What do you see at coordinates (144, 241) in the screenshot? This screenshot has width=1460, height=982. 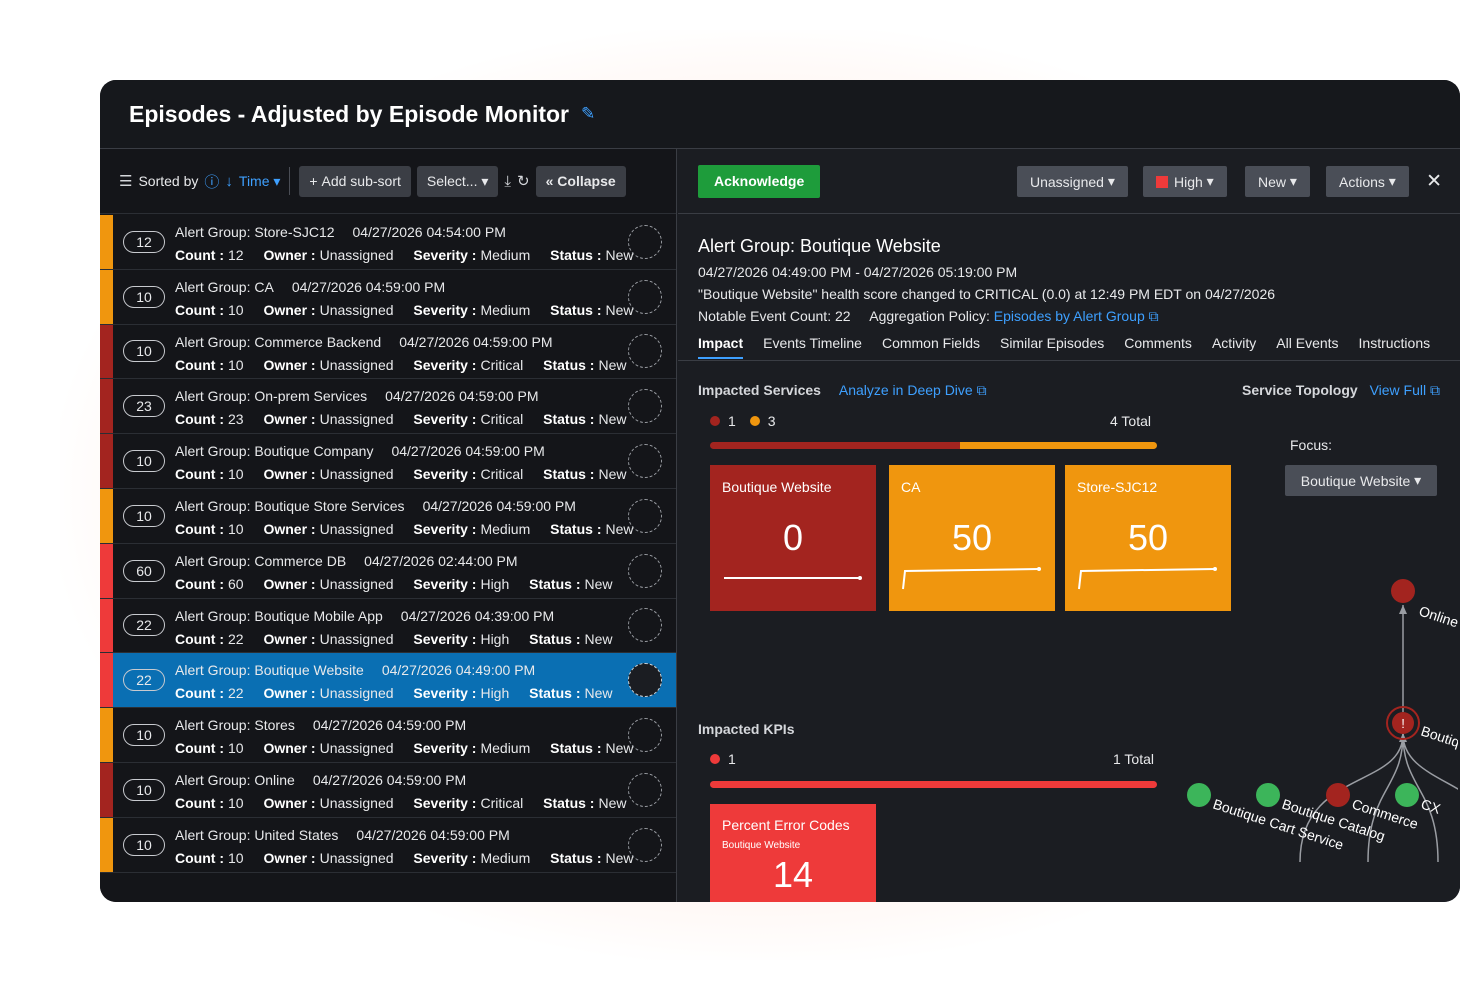 I see `event-count-badge: 12` at bounding box center [144, 241].